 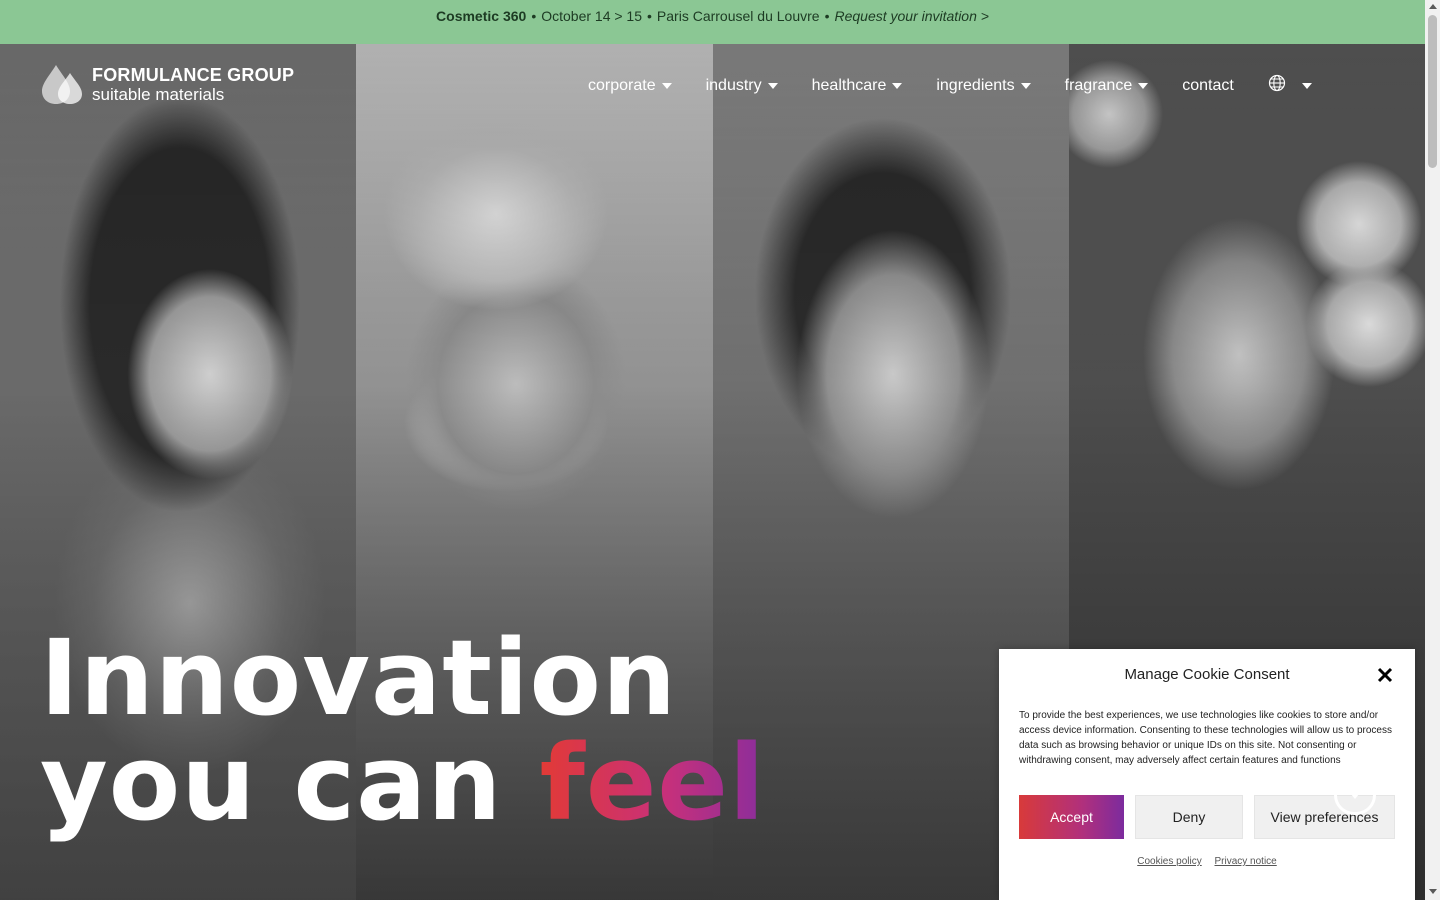 What do you see at coordinates (1098, 85) in the screenshot?
I see `nav-label: fragrance` at bounding box center [1098, 85].